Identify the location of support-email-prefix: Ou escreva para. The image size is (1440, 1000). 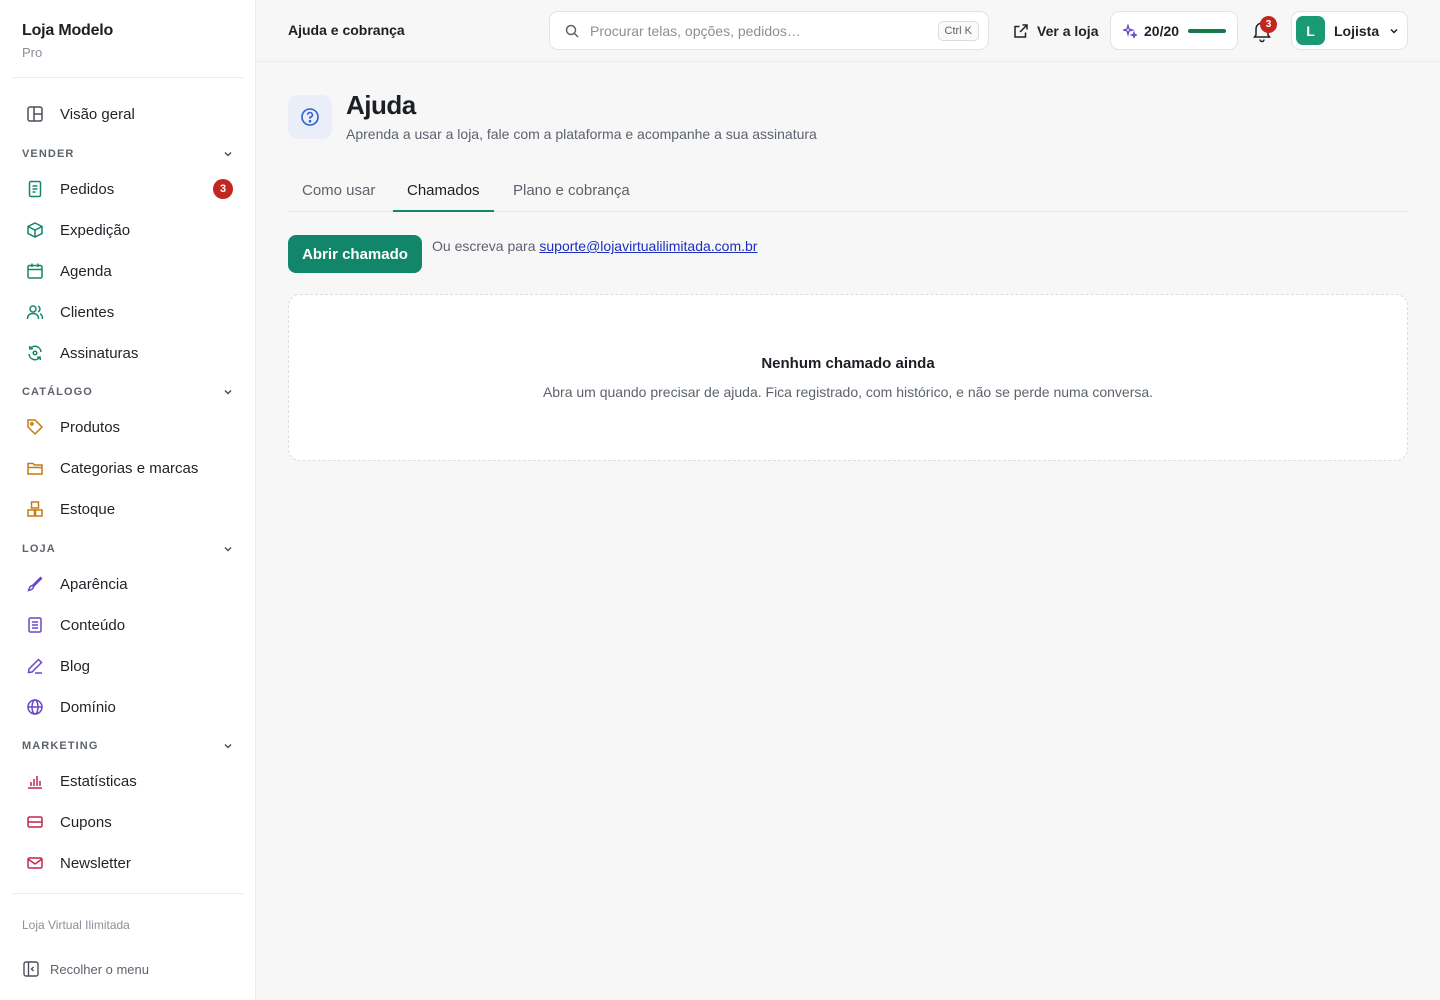
(484, 246).